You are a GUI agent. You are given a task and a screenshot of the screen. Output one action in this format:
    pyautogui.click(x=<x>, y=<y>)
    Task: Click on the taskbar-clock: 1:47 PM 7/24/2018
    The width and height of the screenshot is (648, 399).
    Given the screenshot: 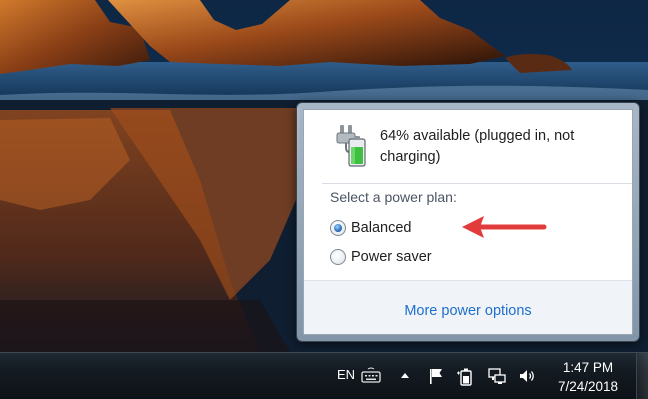 What is the action you would take?
    pyautogui.click(x=588, y=377)
    